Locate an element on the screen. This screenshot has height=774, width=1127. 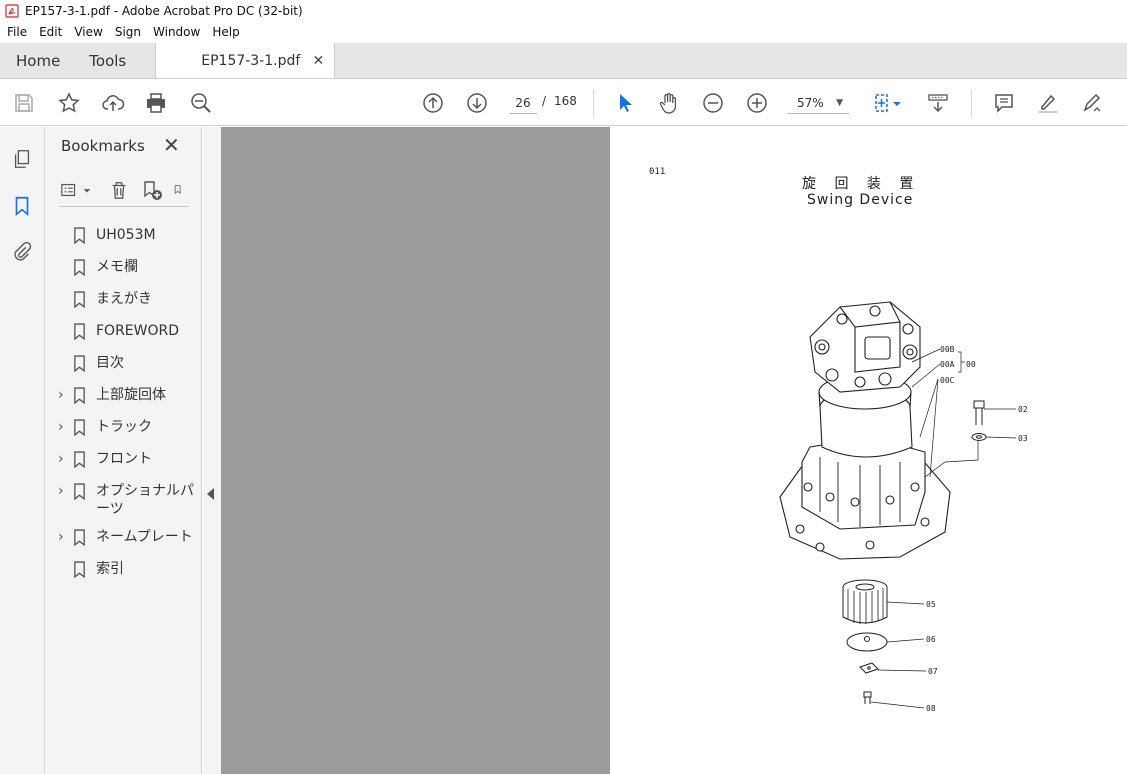
sign-pen-icon is located at coordinates (1092, 103).